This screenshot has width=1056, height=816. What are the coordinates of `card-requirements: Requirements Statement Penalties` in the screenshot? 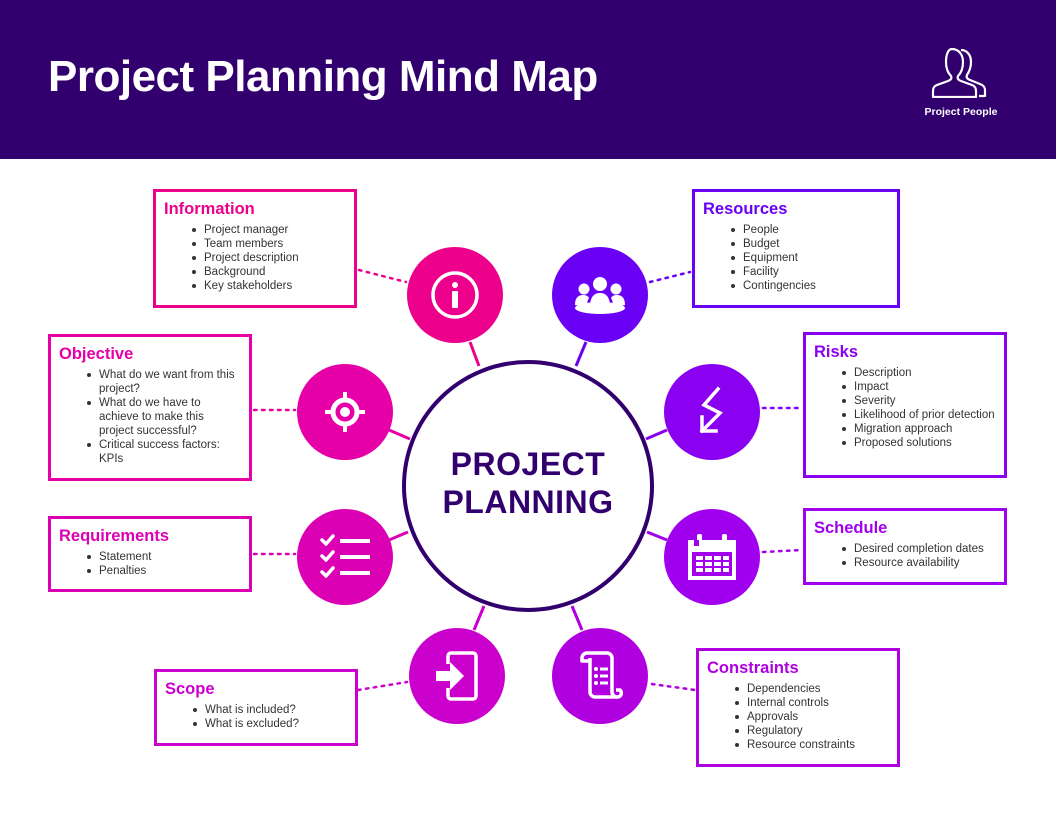 It's located at (150, 554).